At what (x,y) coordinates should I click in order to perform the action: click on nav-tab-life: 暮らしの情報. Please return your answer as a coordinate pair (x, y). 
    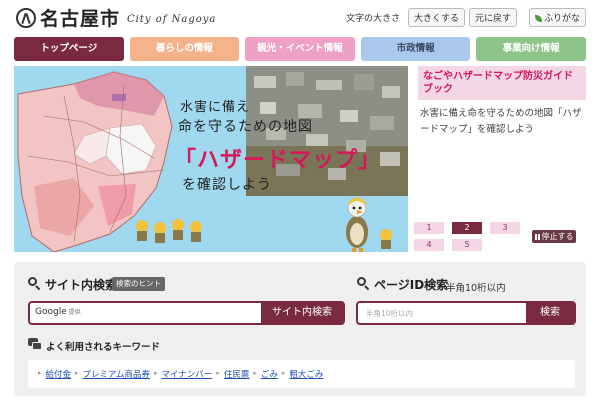
    Looking at the image, I should click on (184, 49).